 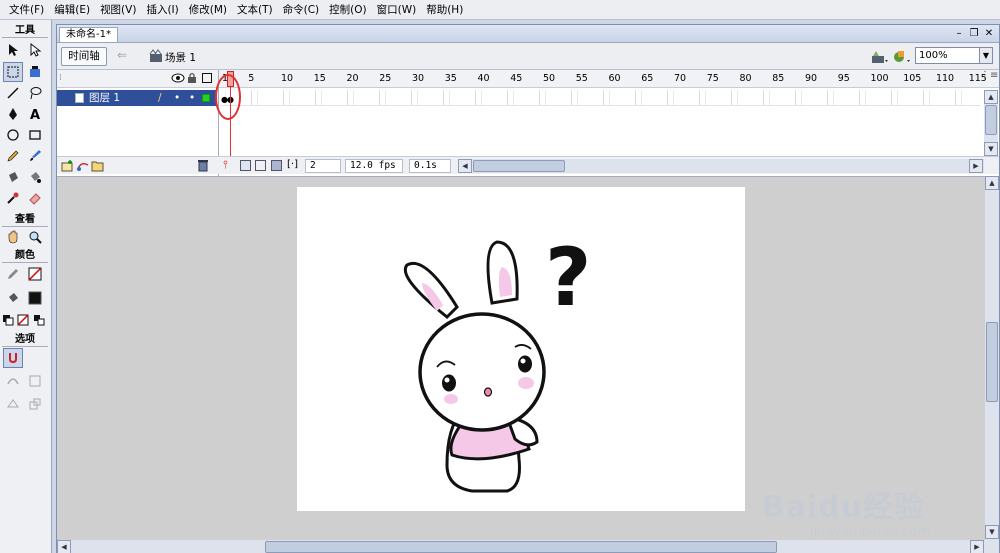 I want to click on edit-multiple-frames-icon, so click(x=276, y=165).